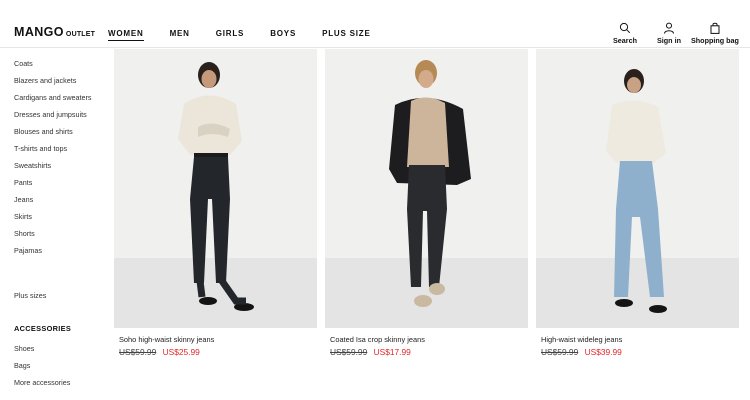 This screenshot has height=400, width=750. What do you see at coordinates (581, 339) in the screenshot?
I see `product-name: High-waist wideleg jeans` at bounding box center [581, 339].